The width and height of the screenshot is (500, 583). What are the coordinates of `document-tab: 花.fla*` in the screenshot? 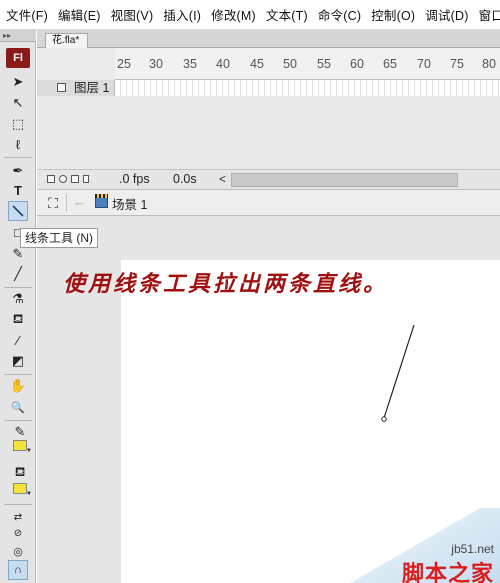 It's located at (67, 40).